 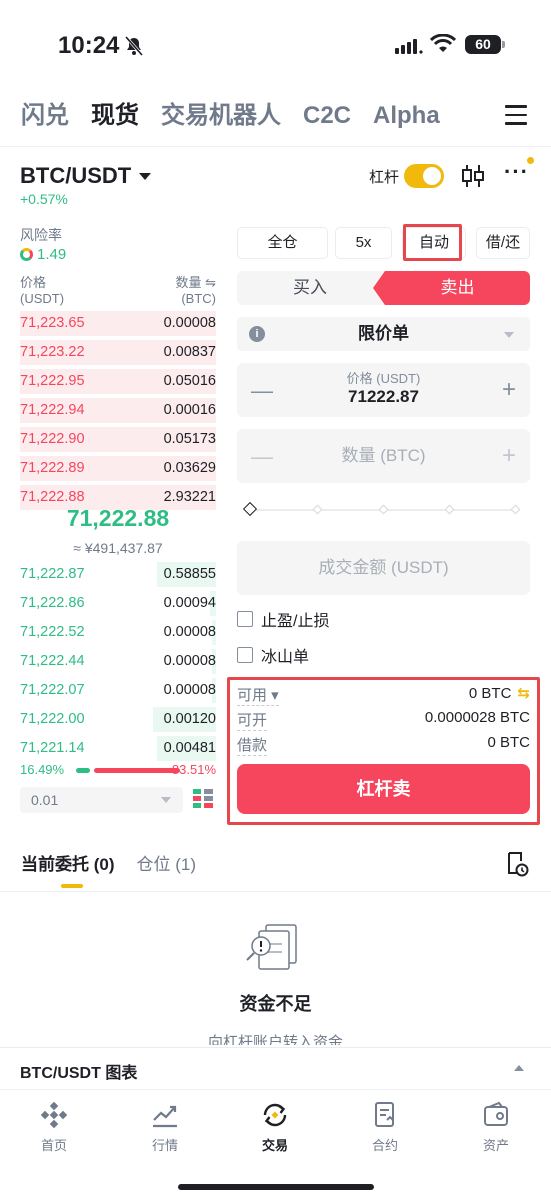 What do you see at coordinates (275, 1127) in the screenshot?
I see `nav-trade: 交易` at bounding box center [275, 1127].